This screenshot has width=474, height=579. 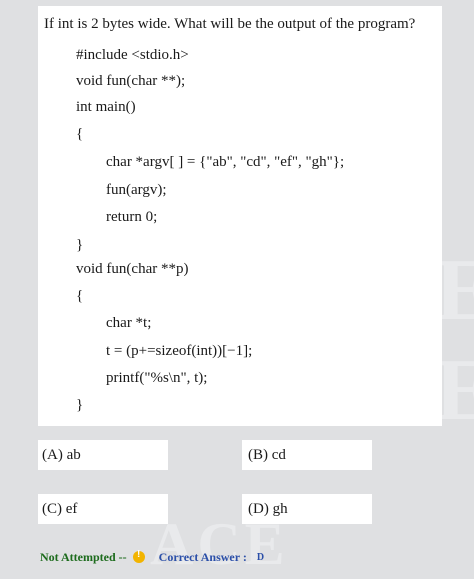 What do you see at coordinates (131, 81) in the screenshot?
I see `code-line: void fun(char **);` at bounding box center [131, 81].